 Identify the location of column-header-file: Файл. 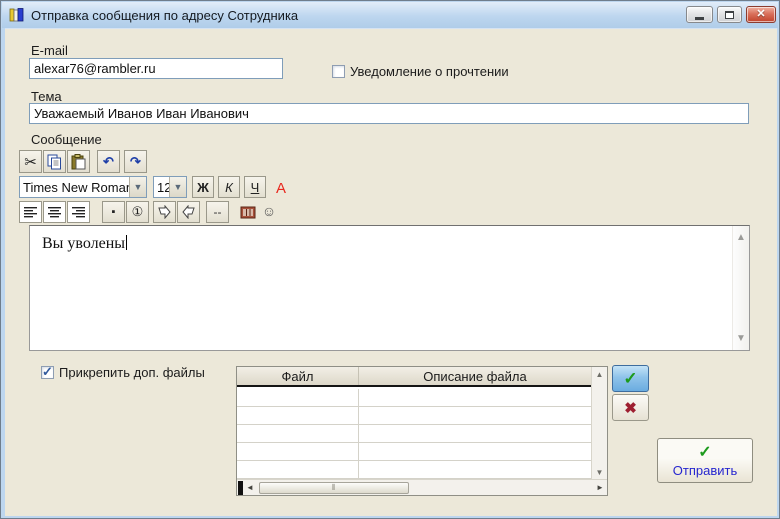
(298, 376).